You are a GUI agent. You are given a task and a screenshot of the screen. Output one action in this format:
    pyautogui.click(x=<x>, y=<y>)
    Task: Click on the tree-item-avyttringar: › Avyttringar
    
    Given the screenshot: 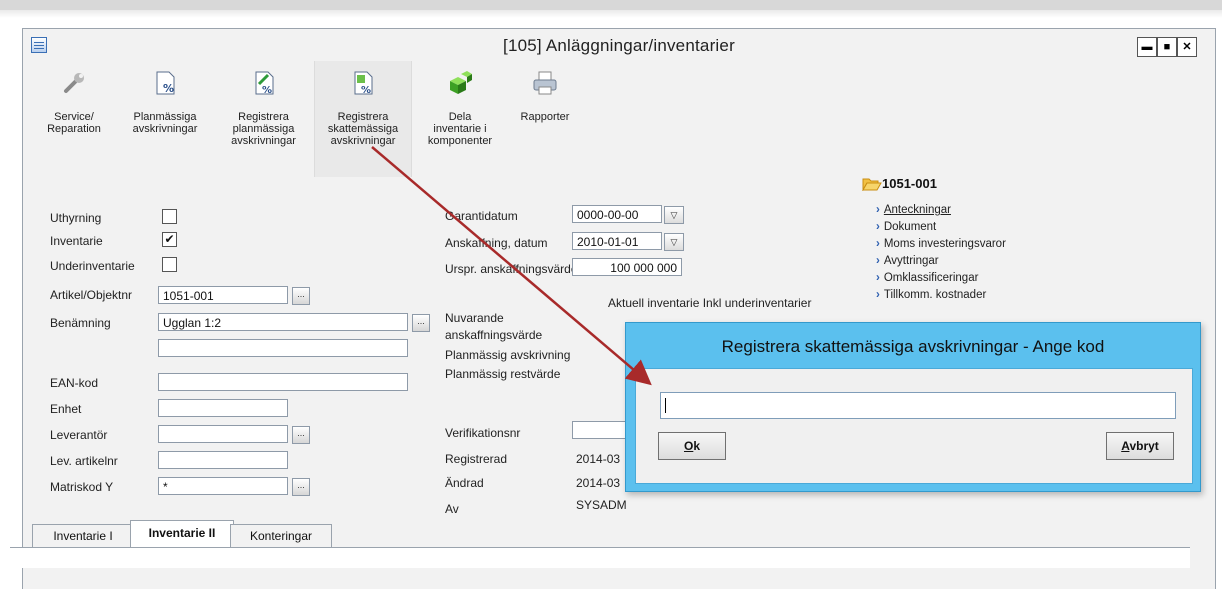 What is the action you would take?
    pyautogui.click(x=907, y=261)
    